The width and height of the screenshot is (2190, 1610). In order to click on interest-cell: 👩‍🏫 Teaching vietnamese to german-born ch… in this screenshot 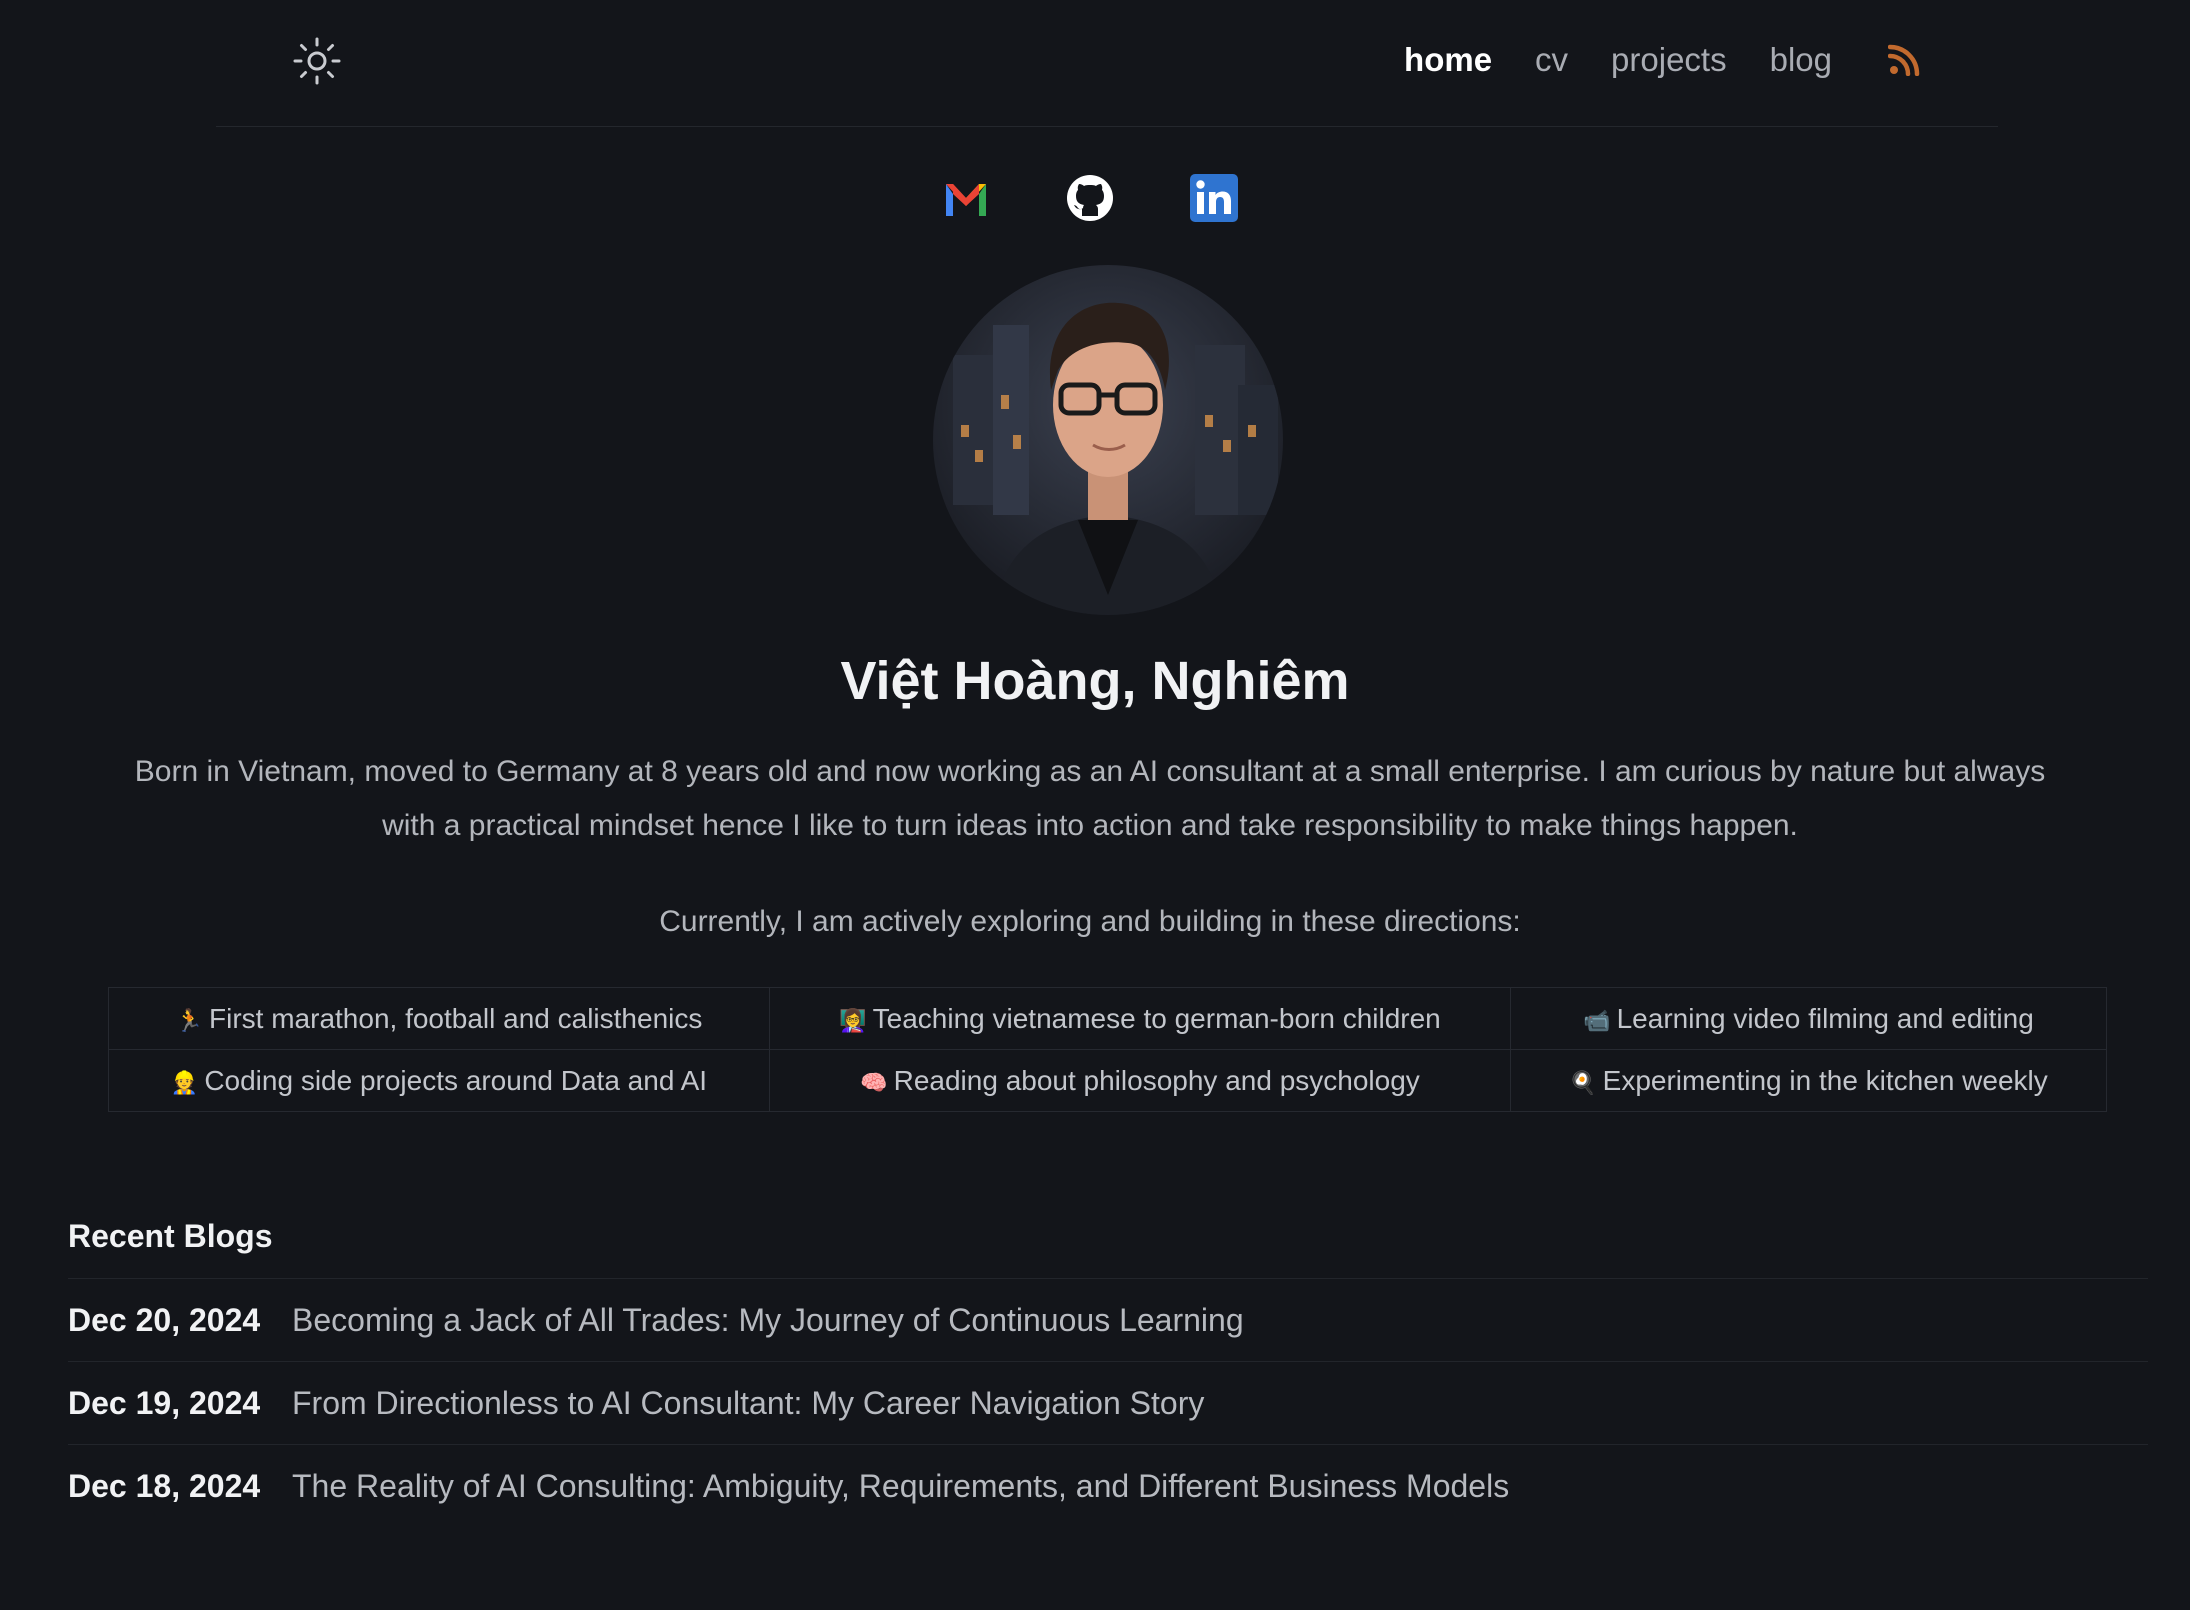, I will do `click(1140, 1018)`.